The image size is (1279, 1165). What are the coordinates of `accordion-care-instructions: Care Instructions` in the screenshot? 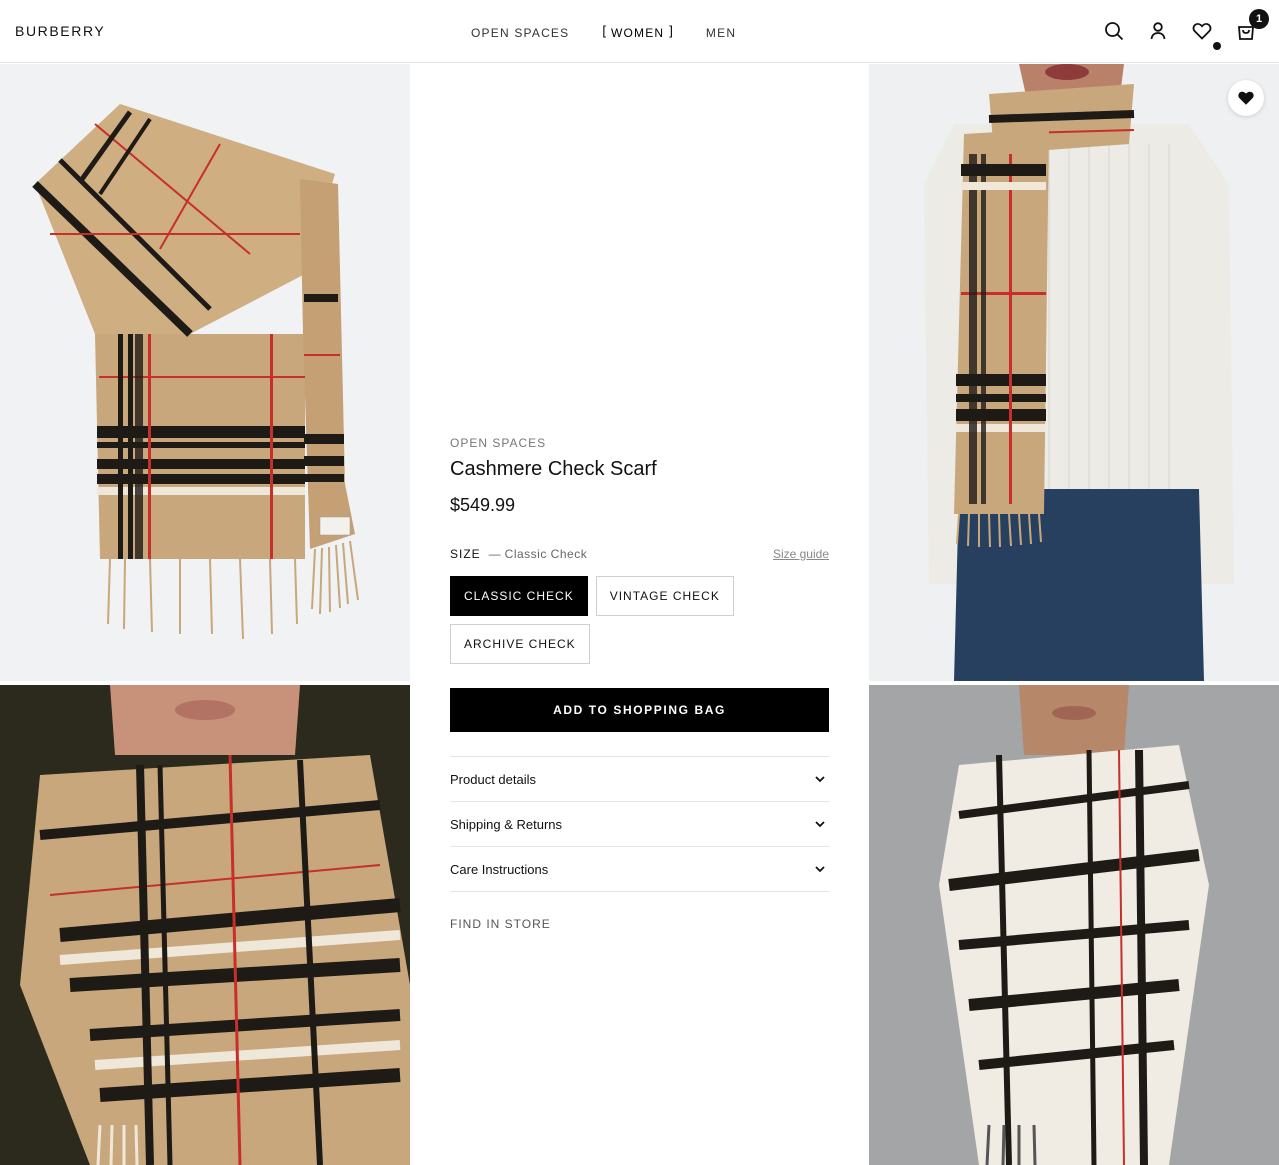 It's located at (639, 869).